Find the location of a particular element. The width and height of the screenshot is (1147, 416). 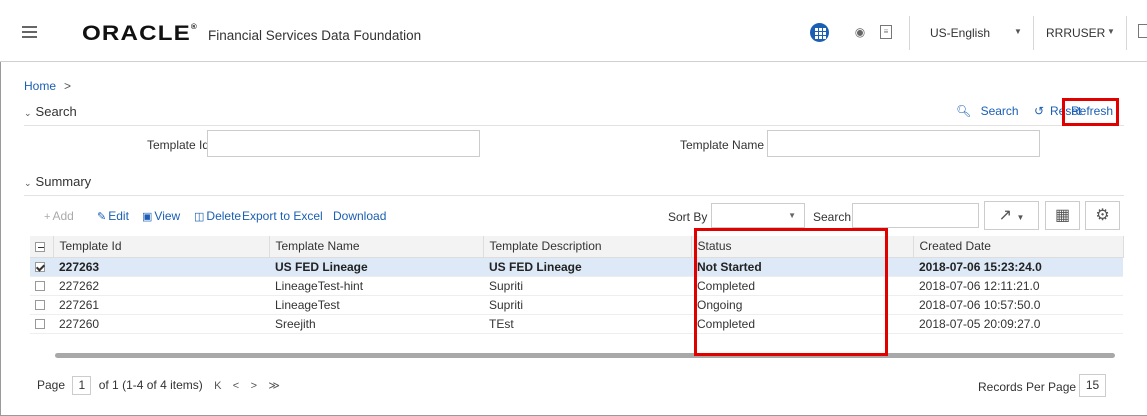

template-description-cell: US FED Lineage is located at coordinates (587, 267).